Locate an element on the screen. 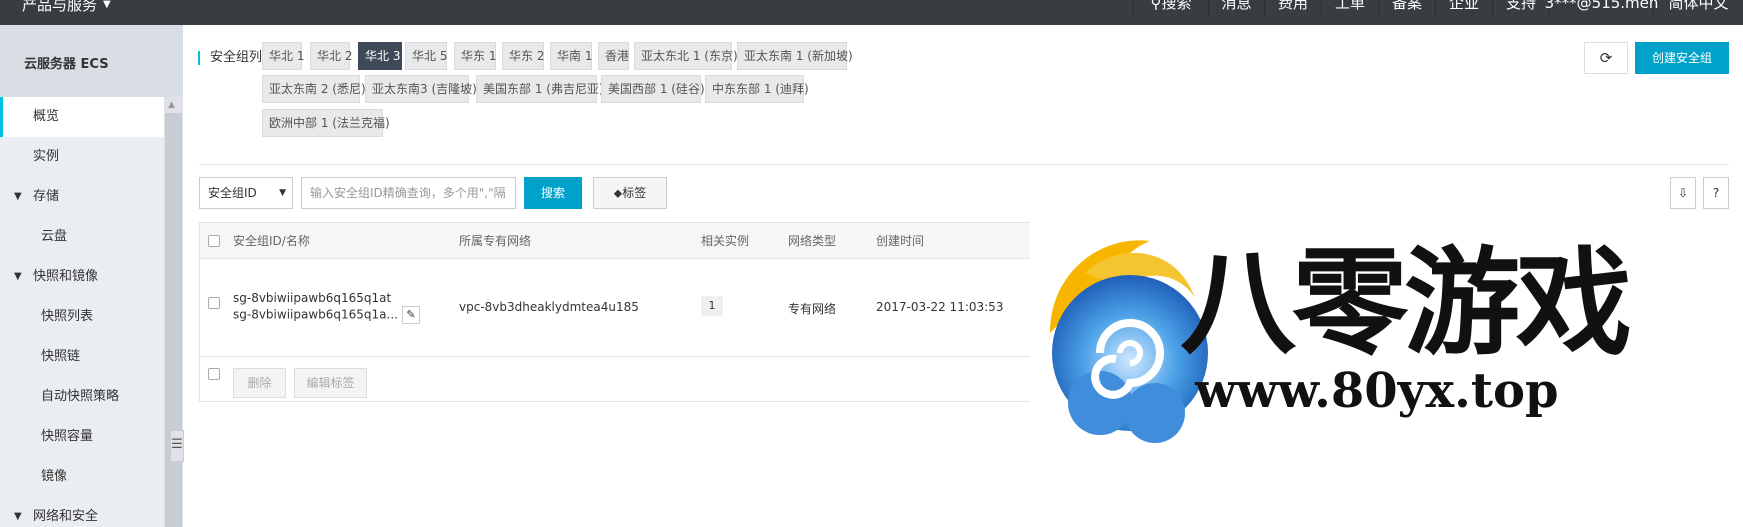 The image size is (1743, 527). sidebar-scrollbar: ▲ is located at coordinates (173, 312).